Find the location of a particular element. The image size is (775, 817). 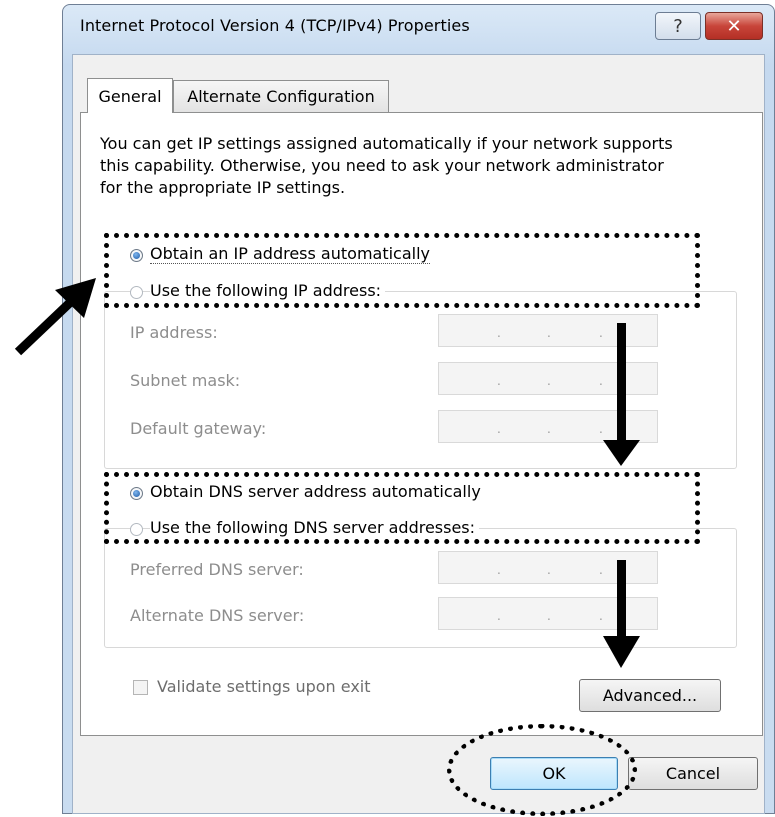

tab-general-label: General is located at coordinates (130, 96).